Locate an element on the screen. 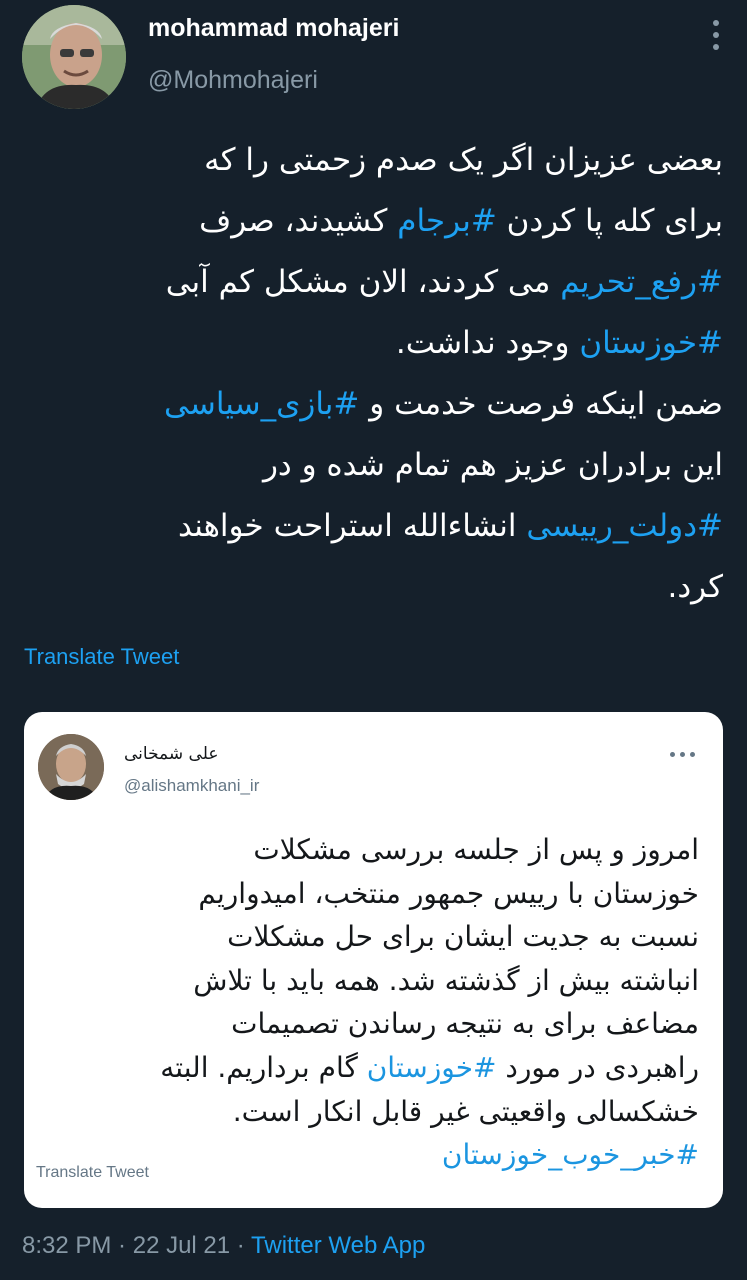 The image size is (747, 1280). text-segment: این برادران عزیز هم تمام شده و در is located at coordinates (492, 465).